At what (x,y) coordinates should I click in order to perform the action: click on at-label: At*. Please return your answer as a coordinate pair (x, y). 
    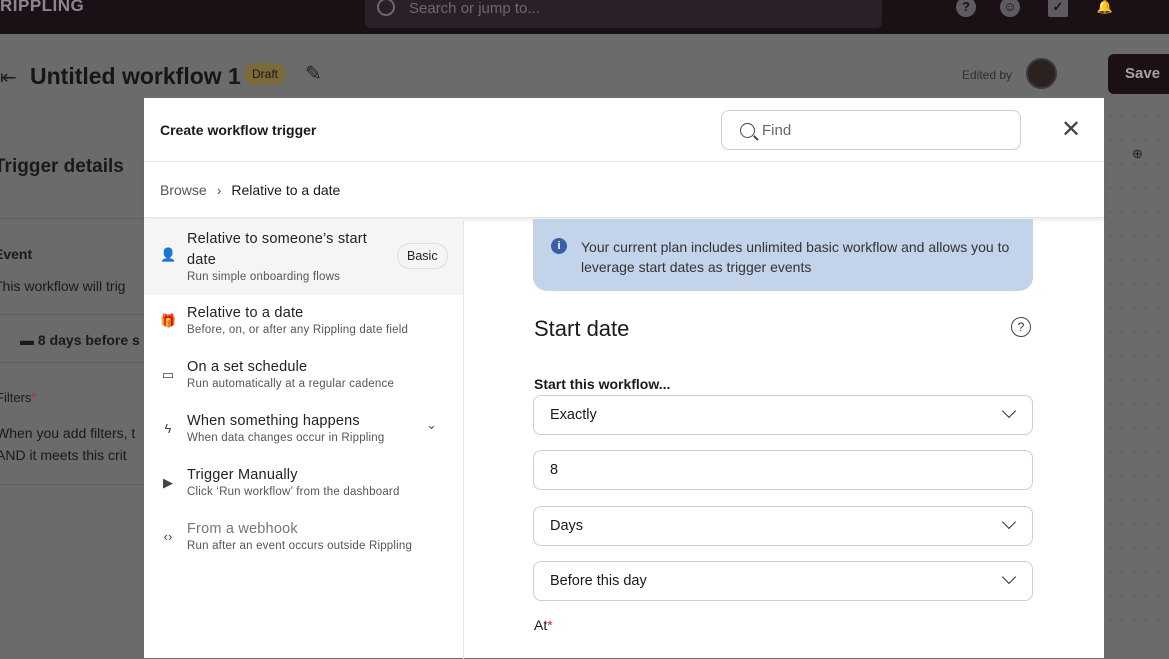
    Looking at the image, I should click on (543, 625).